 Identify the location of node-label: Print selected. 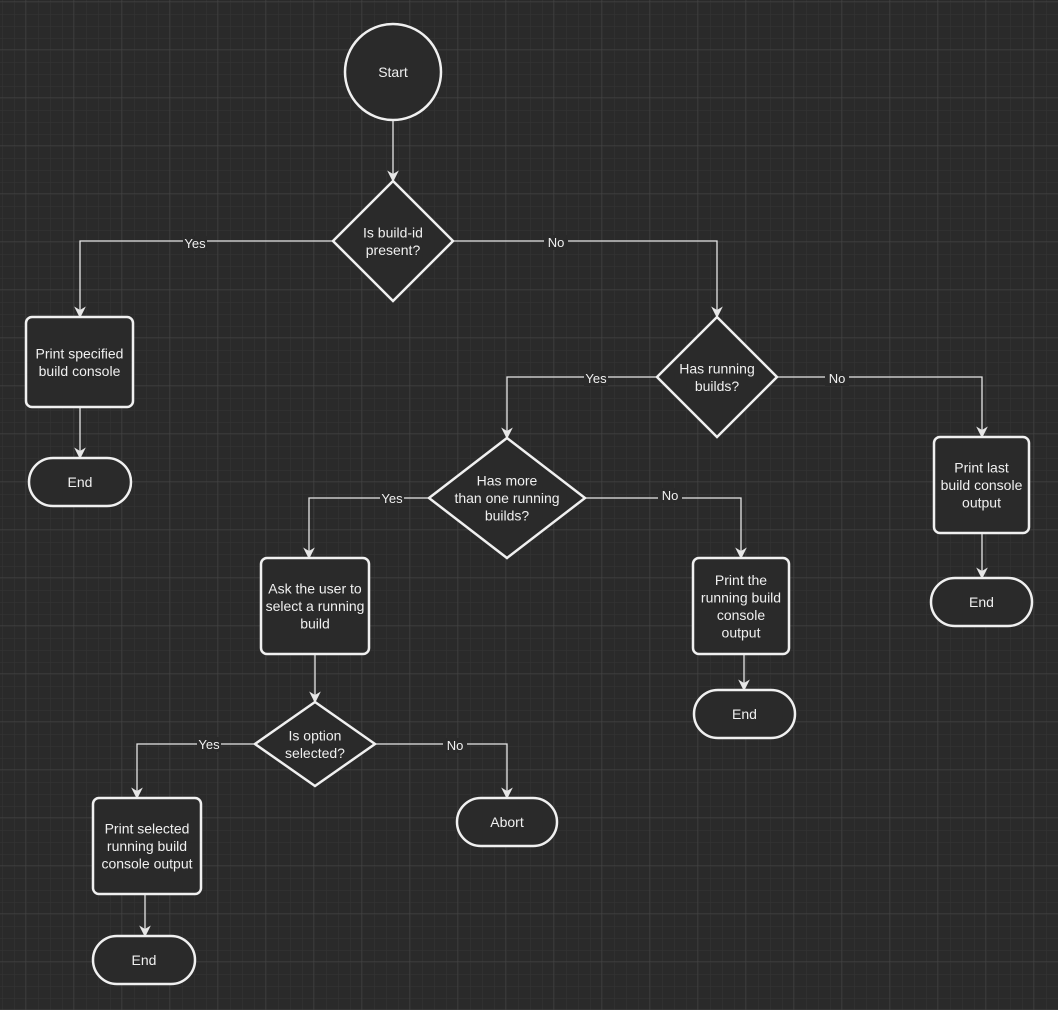
(147, 829).